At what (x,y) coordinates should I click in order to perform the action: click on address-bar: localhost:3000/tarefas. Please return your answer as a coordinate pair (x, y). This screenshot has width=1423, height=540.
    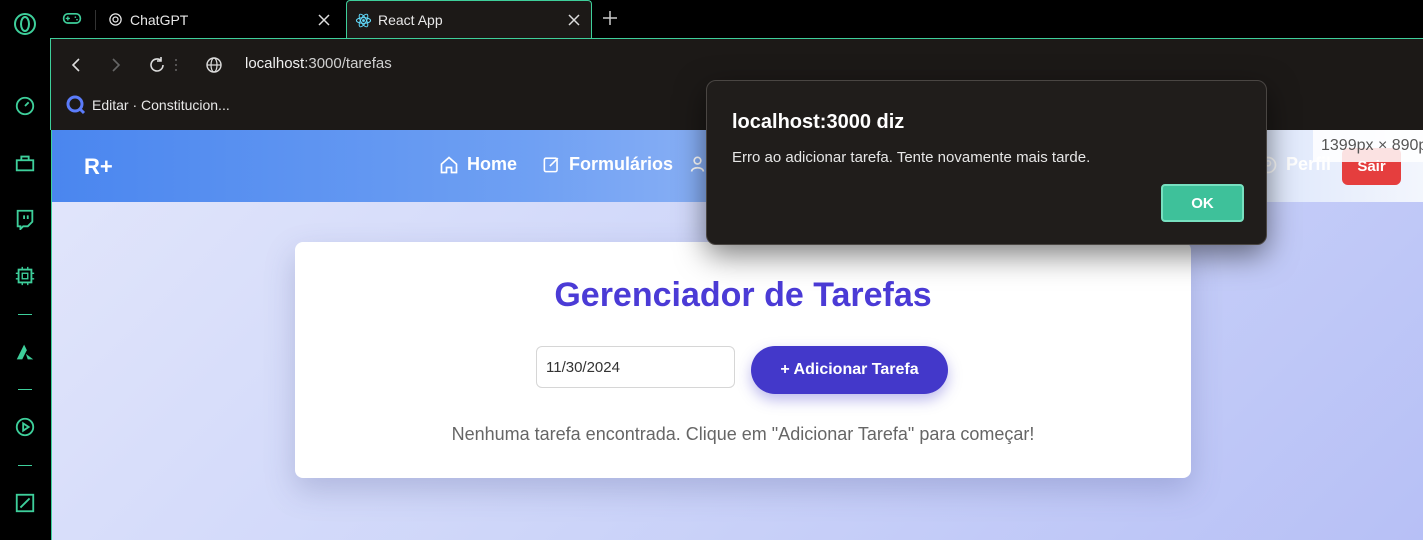
    Looking at the image, I should click on (318, 63).